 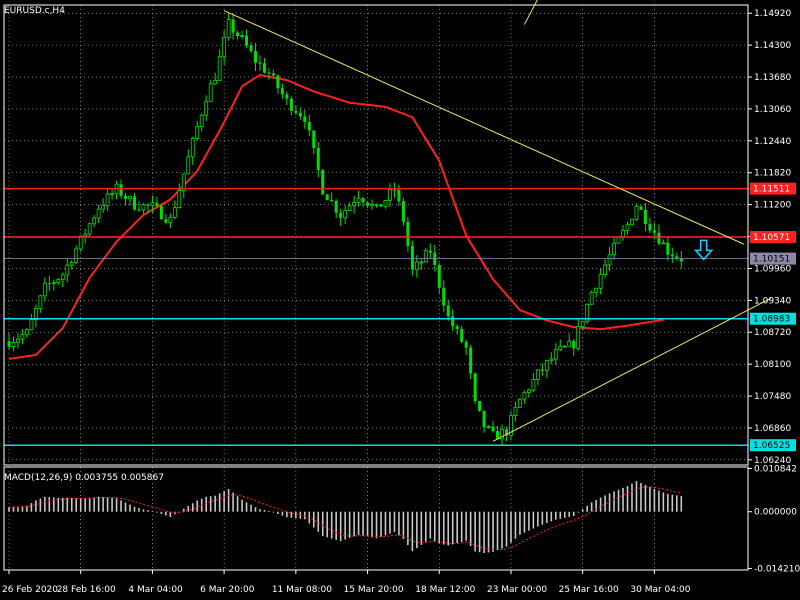 What do you see at coordinates (772, 110) in the screenshot?
I see `price-tick-label: 1.13060` at bounding box center [772, 110].